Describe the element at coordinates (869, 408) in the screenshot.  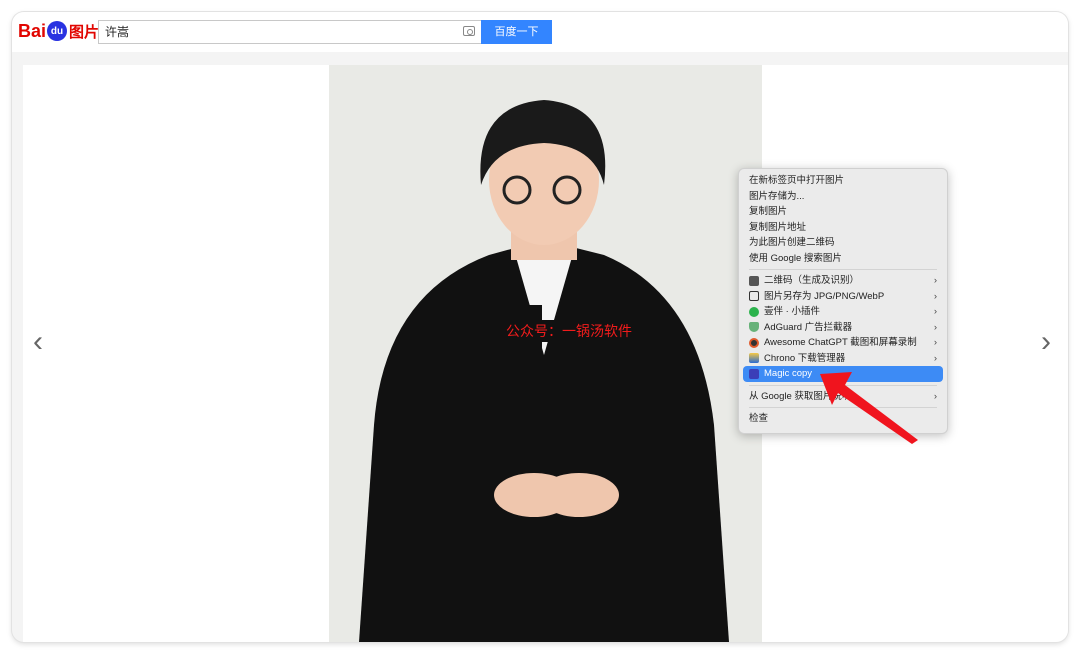
I see `red-arrow-annotation` at that location.